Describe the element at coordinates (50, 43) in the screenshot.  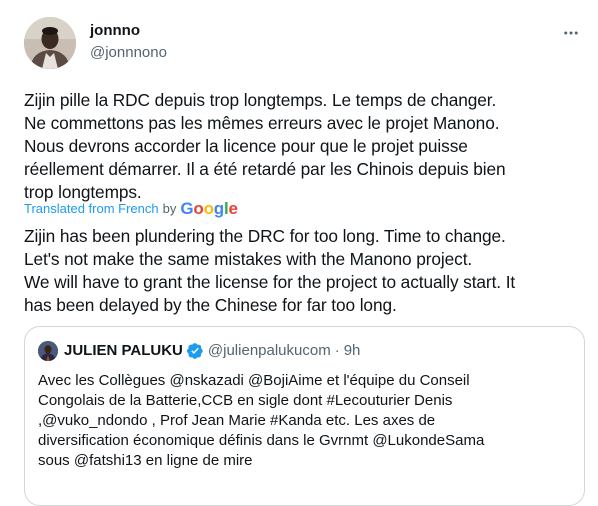
I see `author-avatar` at that location.